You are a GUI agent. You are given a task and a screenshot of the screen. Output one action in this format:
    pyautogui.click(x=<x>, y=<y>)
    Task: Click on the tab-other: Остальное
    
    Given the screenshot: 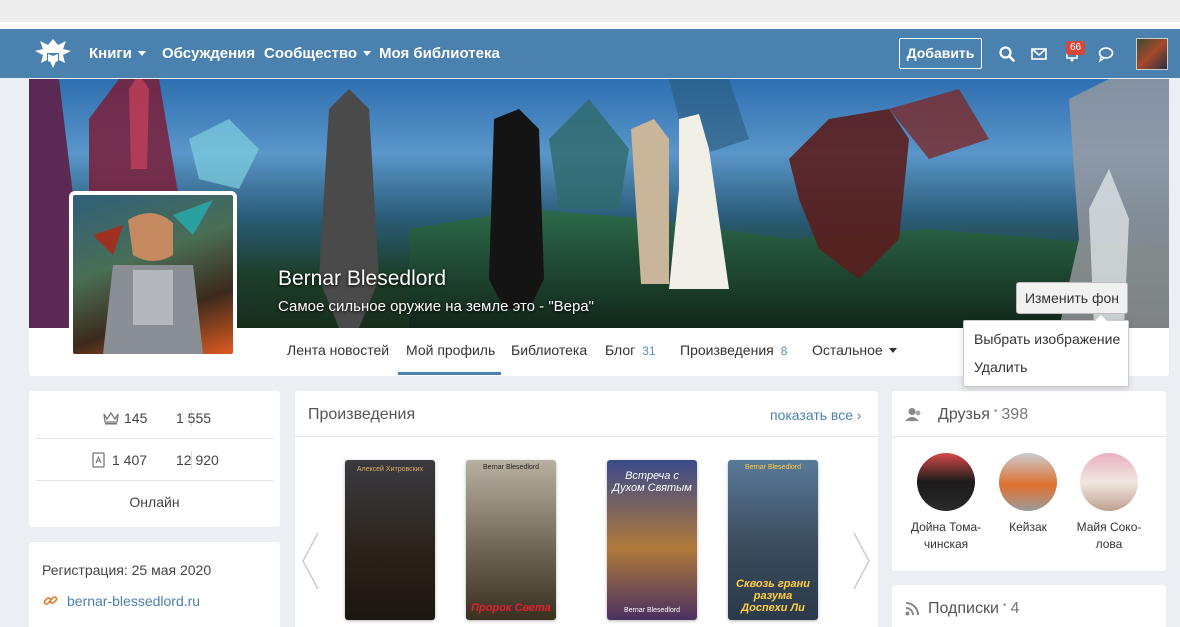 What is the action you would take?
    pyautogui.click(x=854, y=350)
    